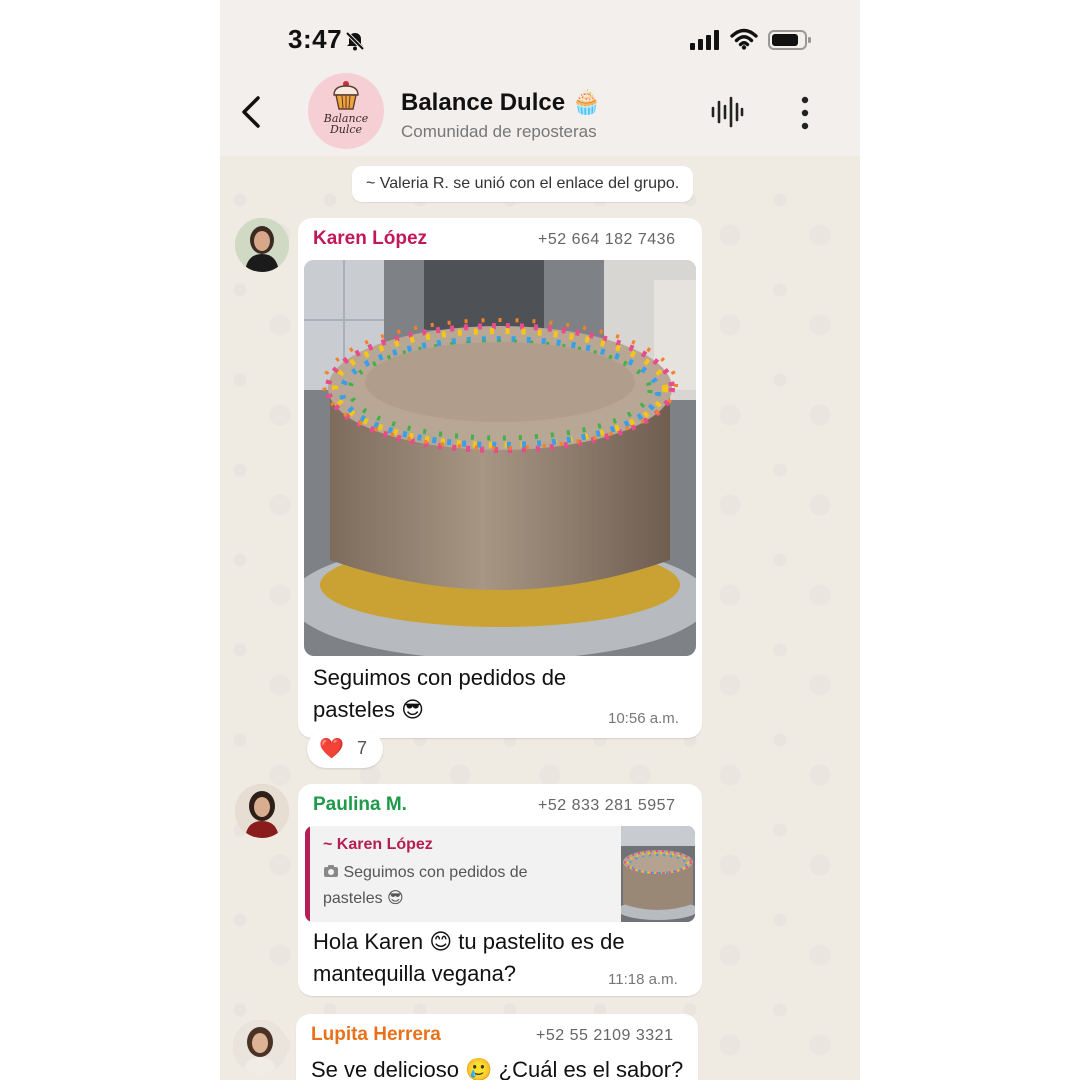 The height and width of the screenshot is (1080, 1080). I want to click on message-time: 11:18 a.m., so click(643, 979).